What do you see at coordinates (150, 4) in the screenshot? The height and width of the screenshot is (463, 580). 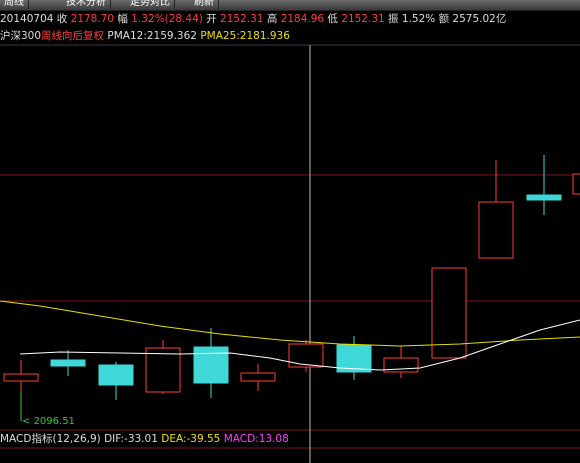 I see `compare-button: 走势对比` at bounding box center [150, 4].